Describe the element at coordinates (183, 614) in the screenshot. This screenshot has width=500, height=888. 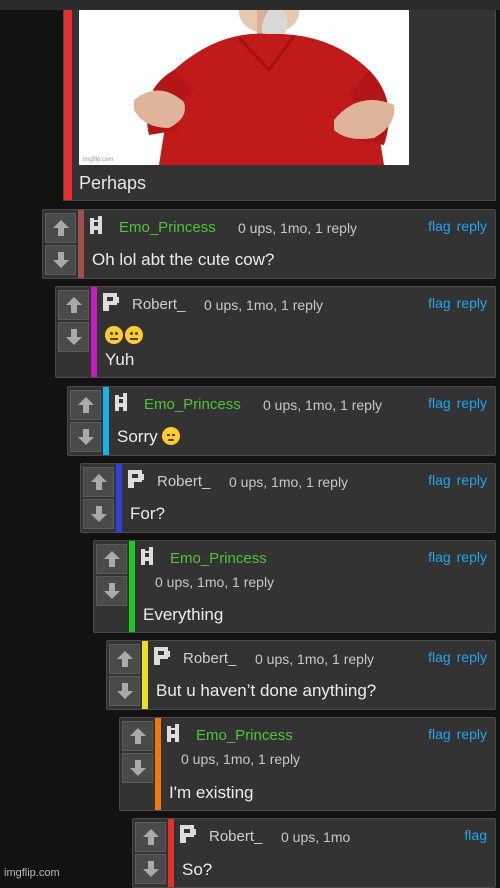
I see `comment-text: Everything` at that location.